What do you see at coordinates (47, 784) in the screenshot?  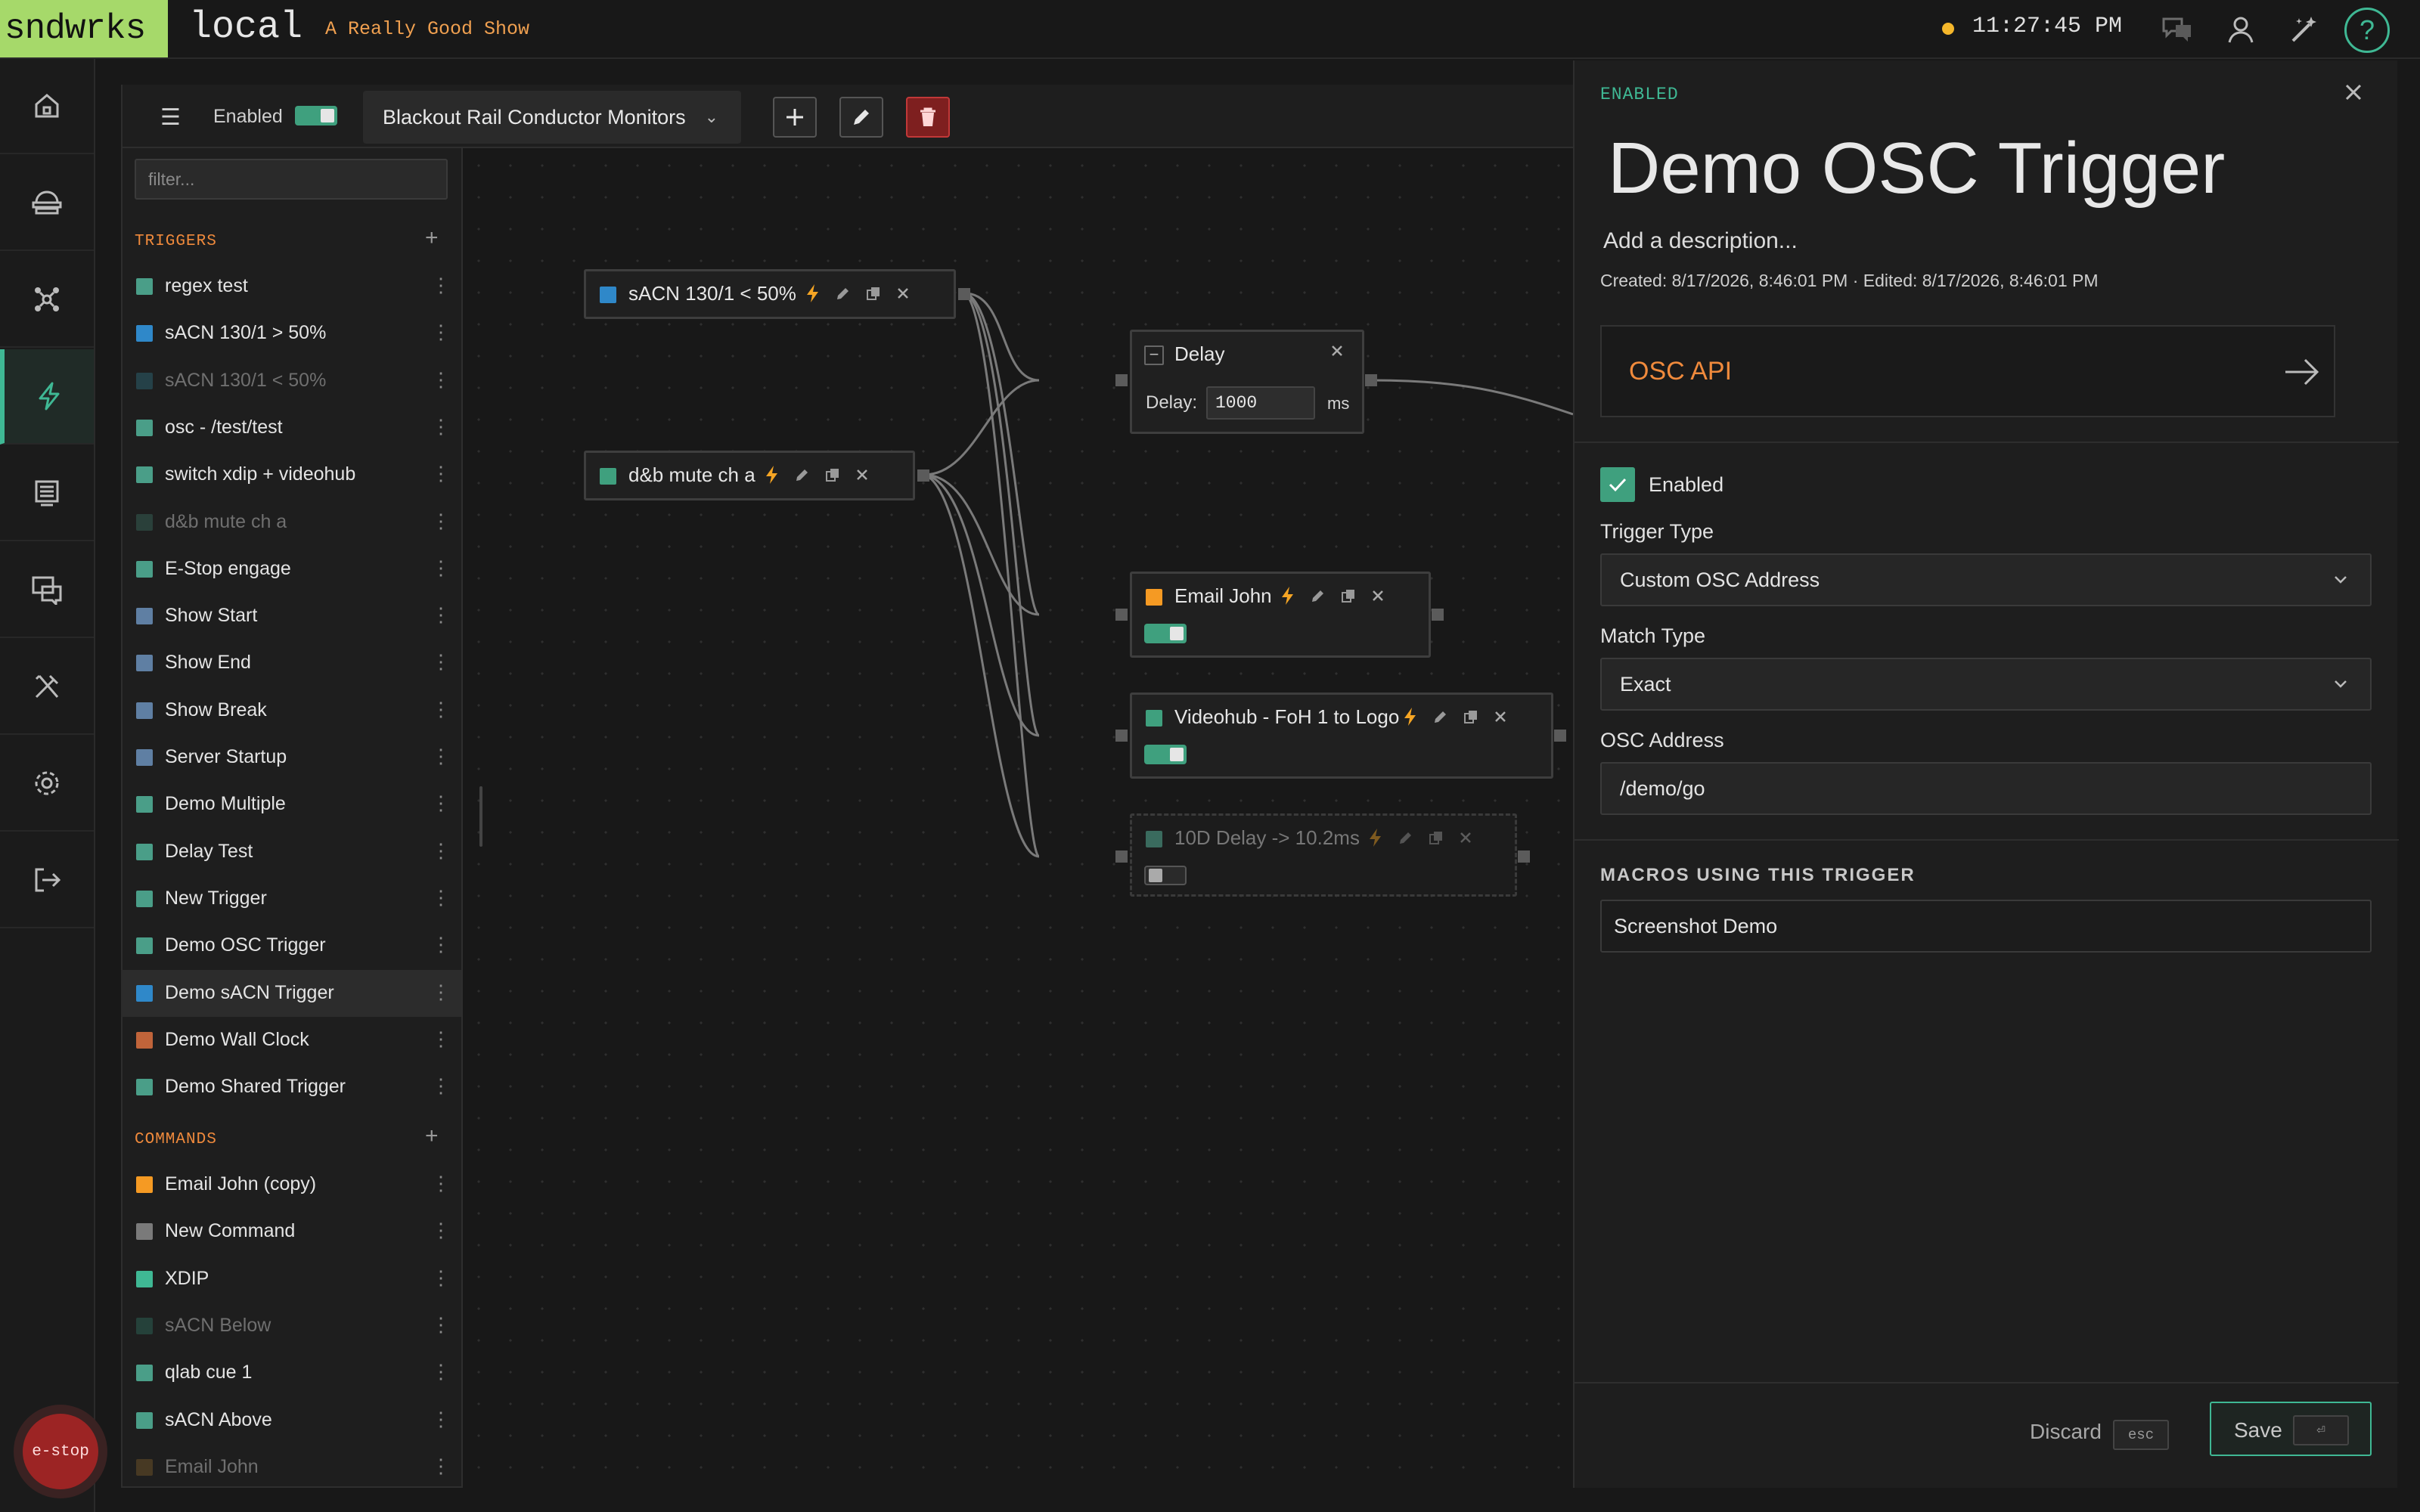 I see `gear-icon` at bounding box center [47, 784].